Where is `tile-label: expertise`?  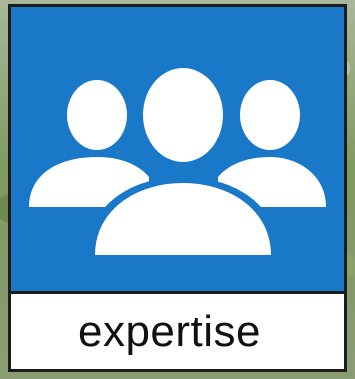 tile-label: expertise is located at coordinates (169, 331).